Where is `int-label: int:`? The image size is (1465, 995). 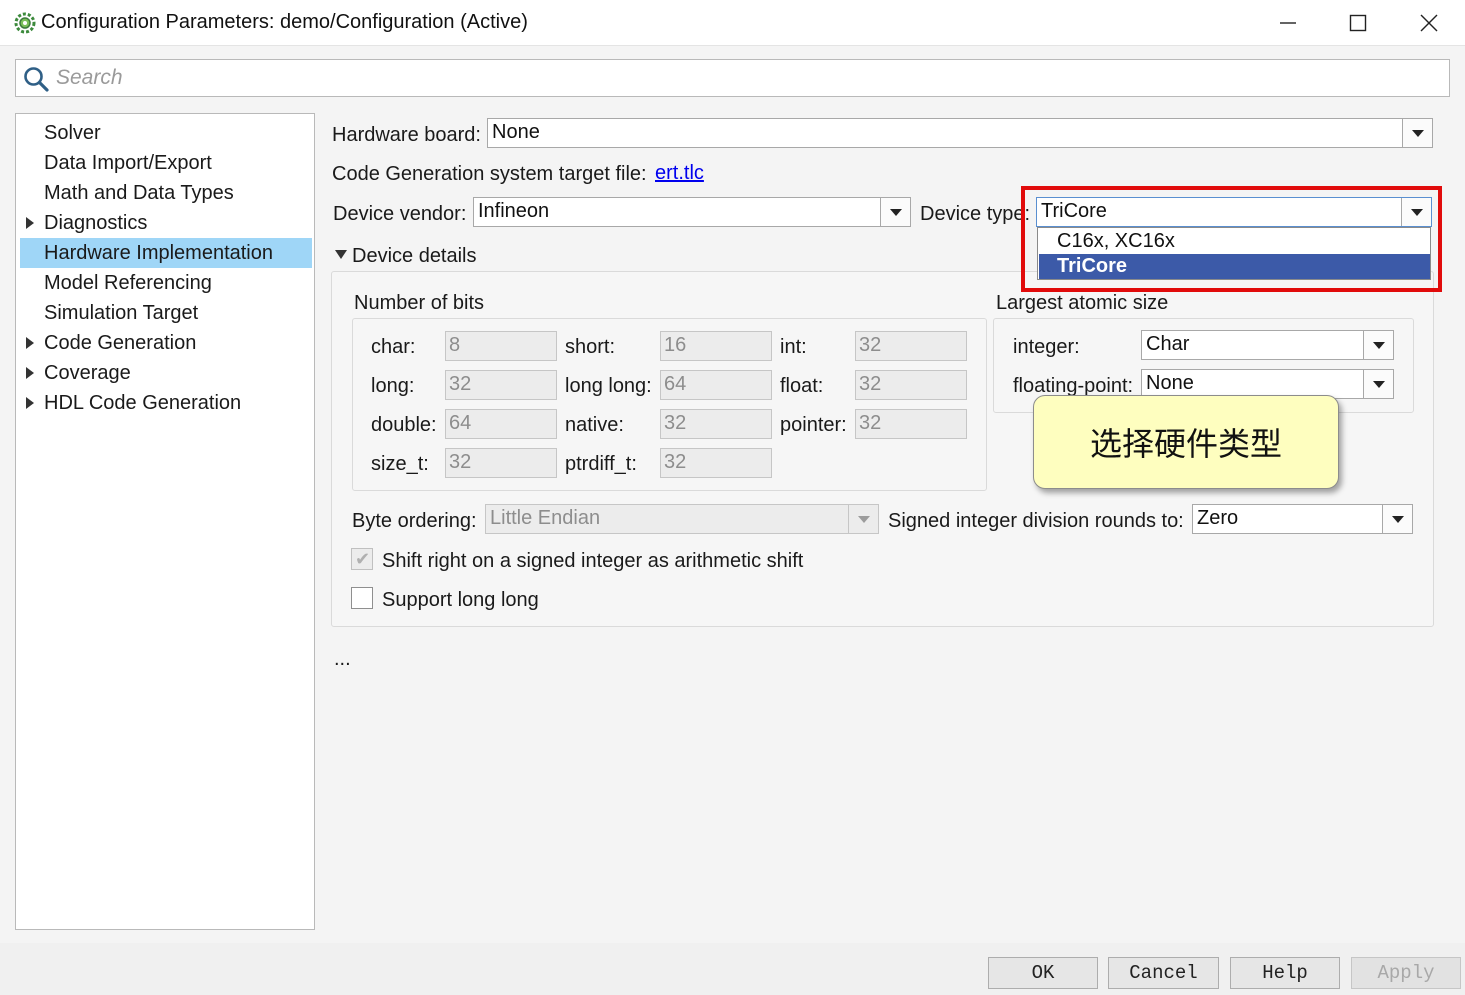
int-label: int: is located at coordinates (793, 347).